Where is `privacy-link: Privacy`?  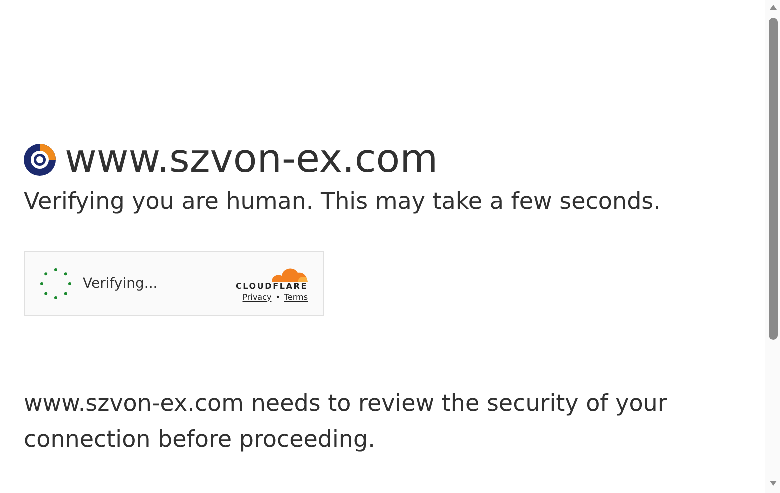 privacy-link: Privacy is located at coordinates (257, 298).